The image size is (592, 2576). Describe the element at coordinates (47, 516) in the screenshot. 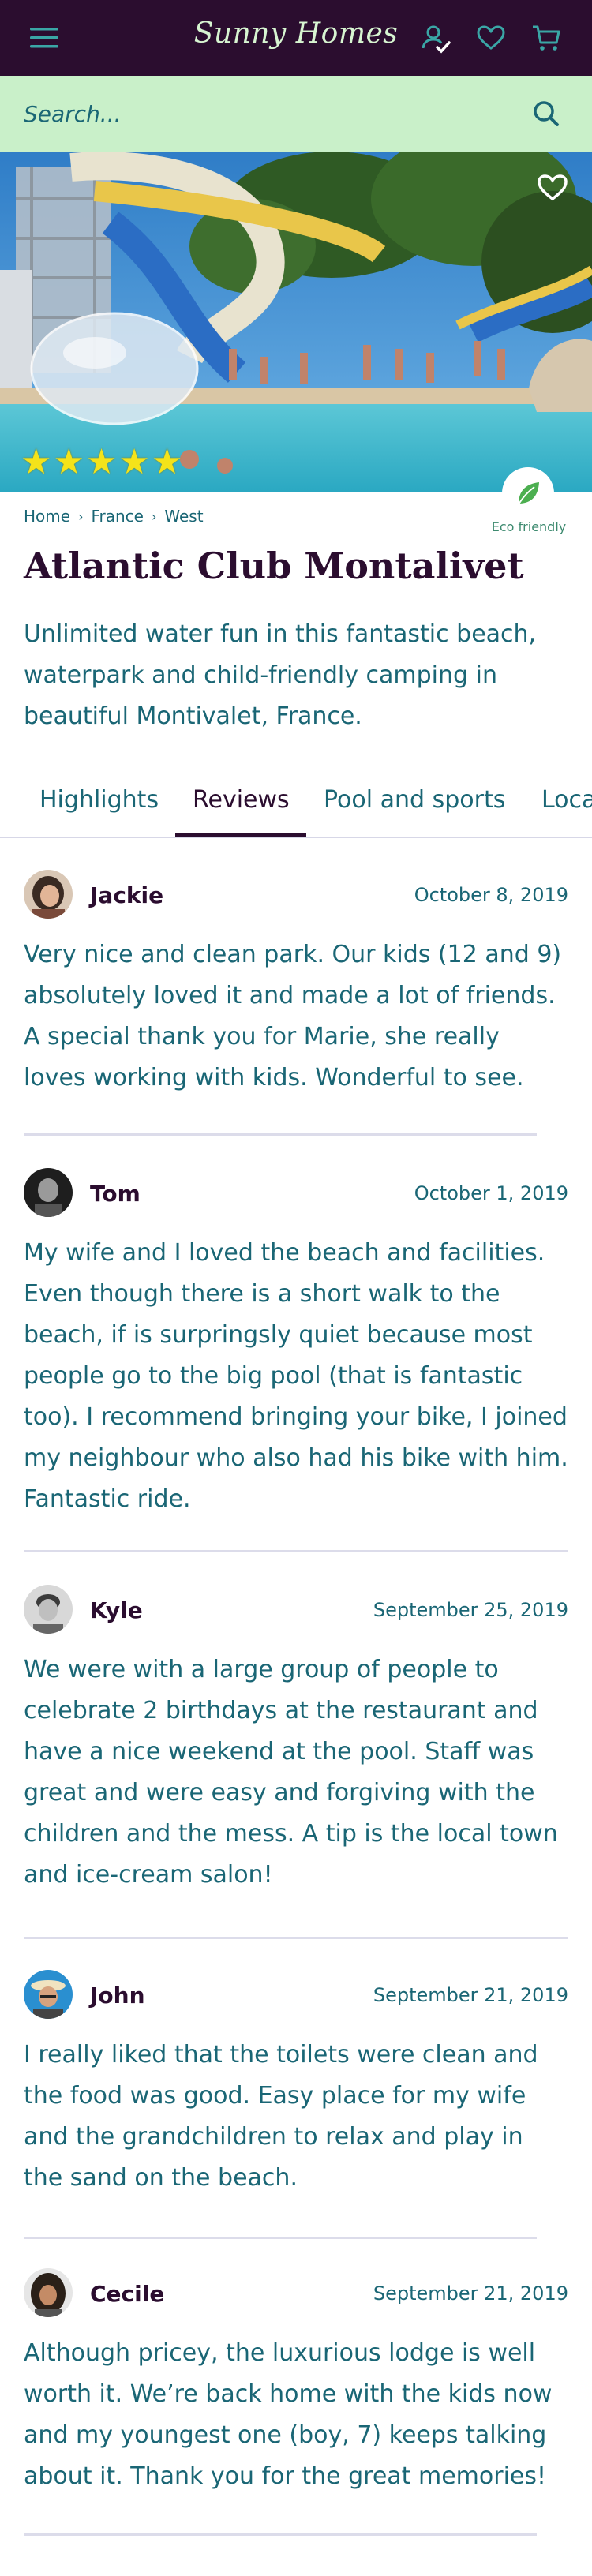

I see `breadcrumb-home: Home` at that location.